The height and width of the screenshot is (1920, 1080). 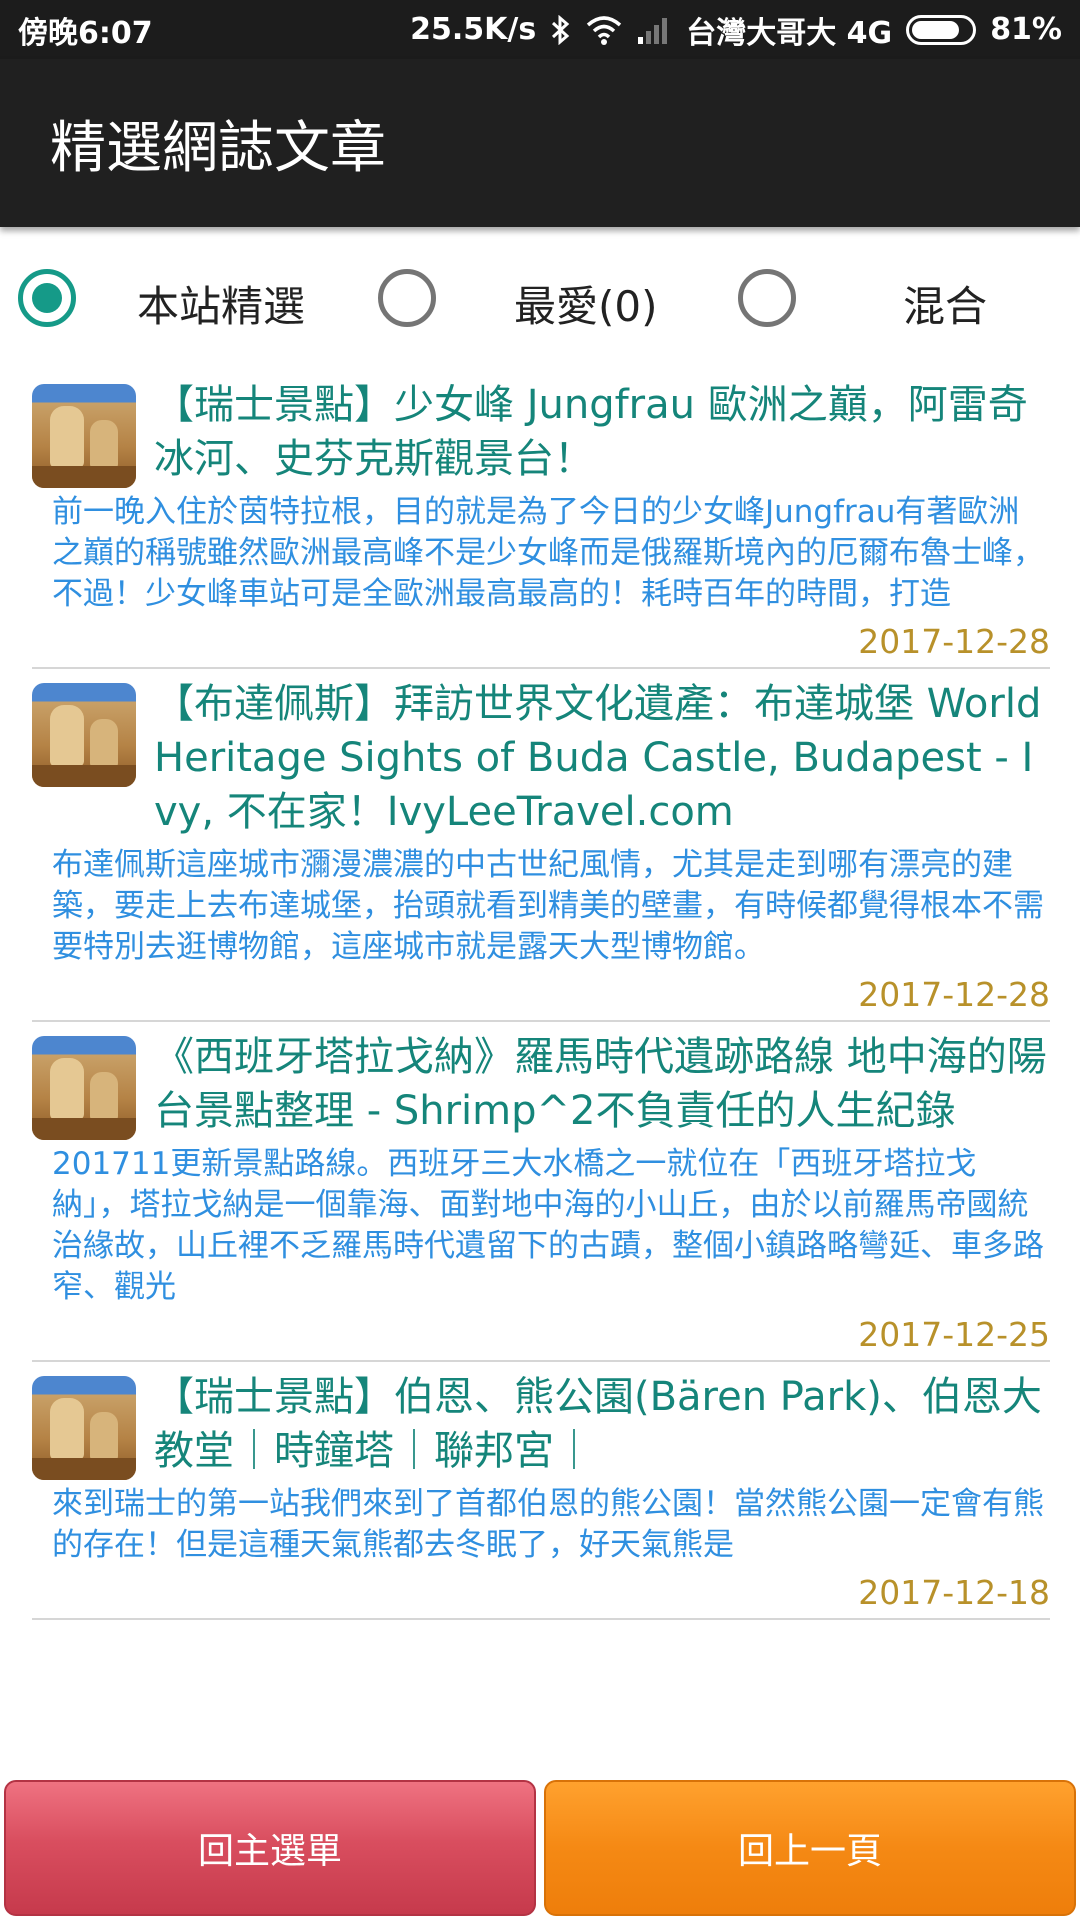 I want to click on radio-favorites-label: 最愛(0), so click(x=586, y=303).